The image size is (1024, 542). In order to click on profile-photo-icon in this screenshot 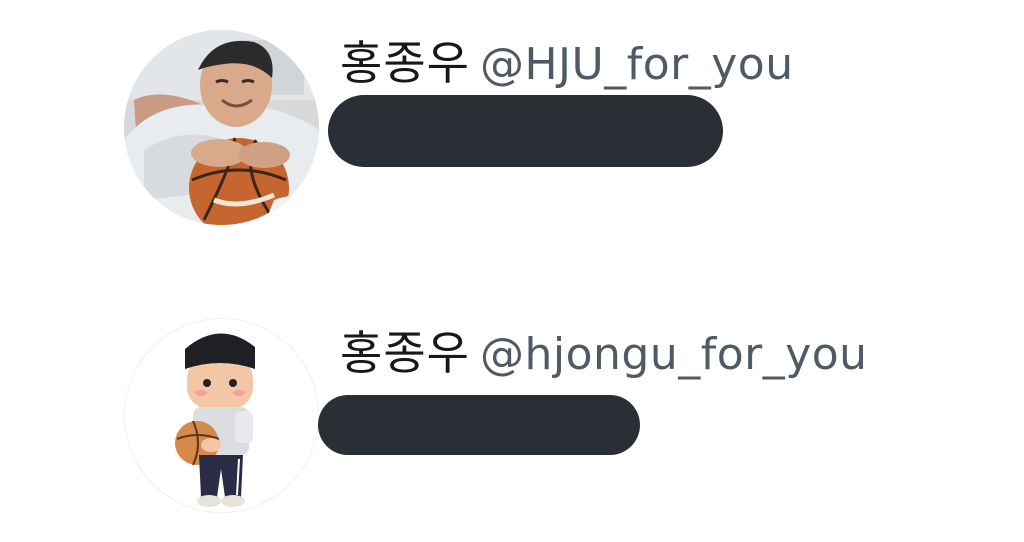, I will do `click(221, 127)`.